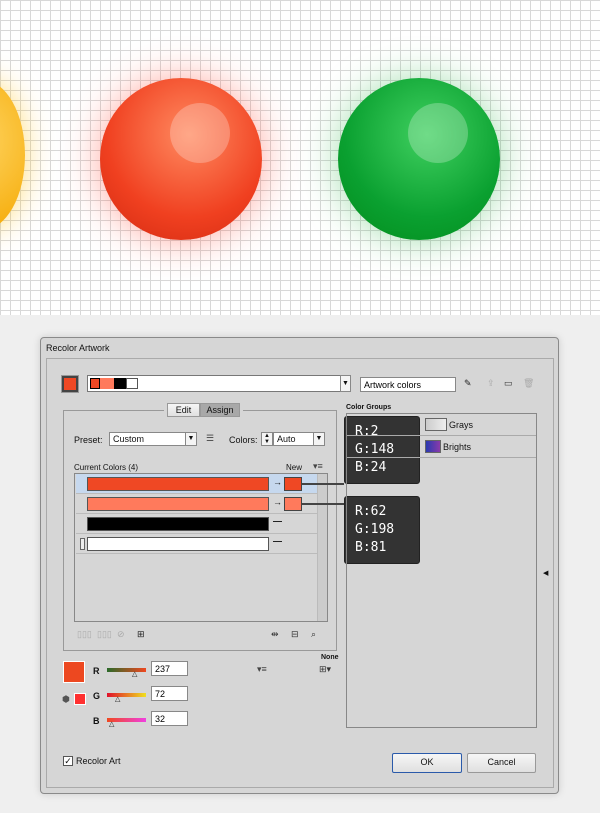  Describe the element at coordinates (88, 440) in the screenshot. I see `preset-label: Preset:` at that location.